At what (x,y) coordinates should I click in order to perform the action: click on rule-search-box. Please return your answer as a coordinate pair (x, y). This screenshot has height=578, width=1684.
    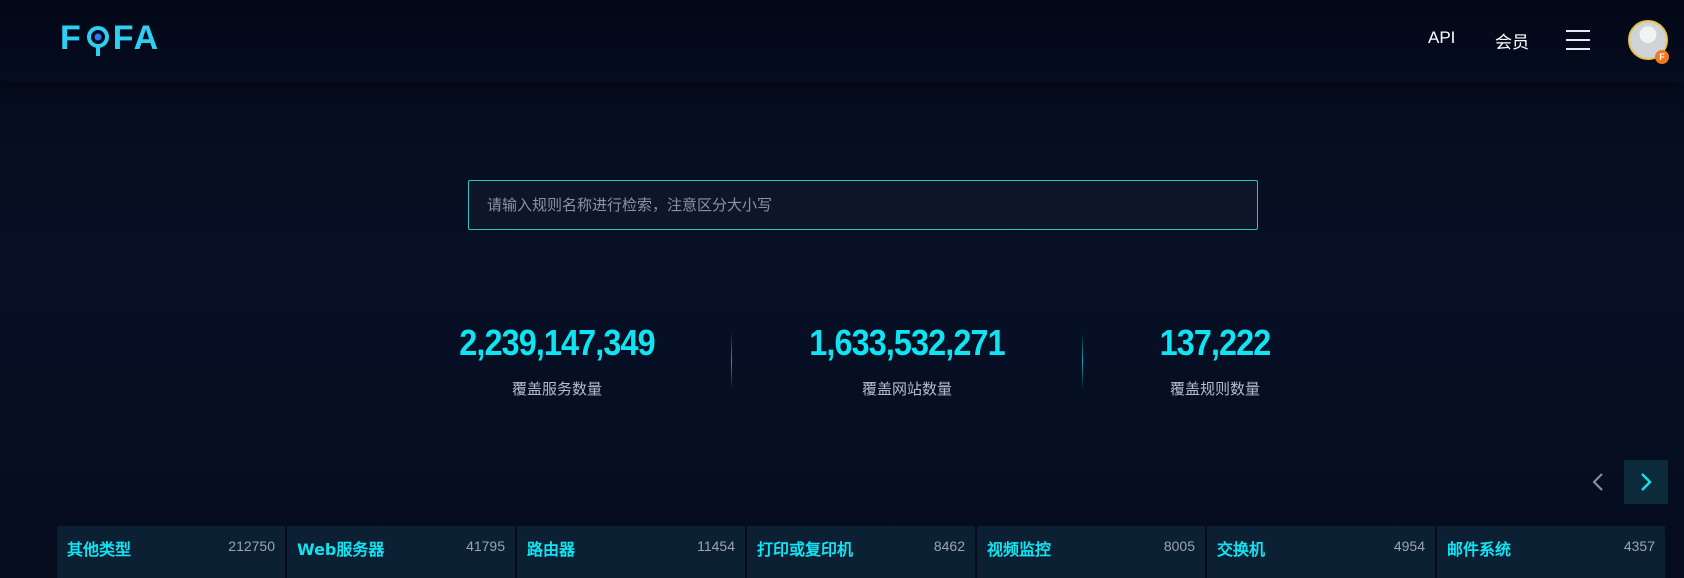
    Looking at the image, I should click on (863, 205).